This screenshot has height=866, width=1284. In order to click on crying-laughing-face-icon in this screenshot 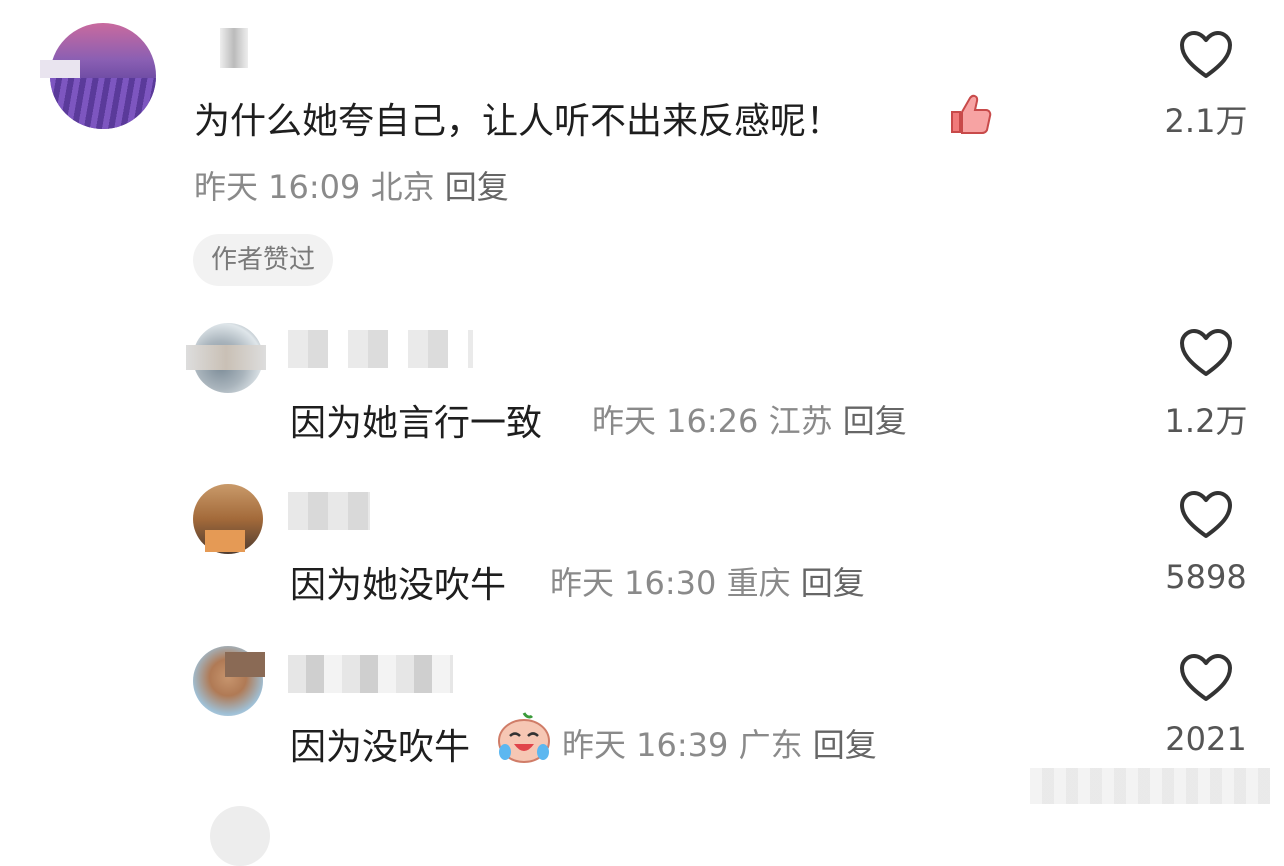, I will do `click(524, 737)`.